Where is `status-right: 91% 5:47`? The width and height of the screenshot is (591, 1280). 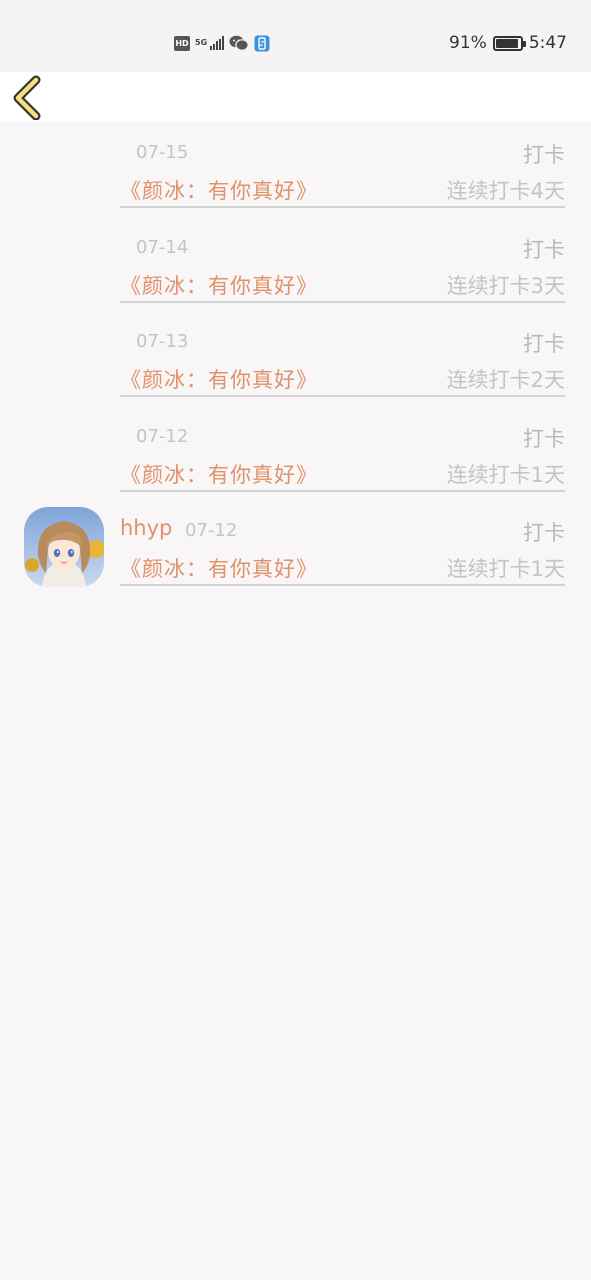 status-right: 91% 5:47 is located at coordinates (508, 43).